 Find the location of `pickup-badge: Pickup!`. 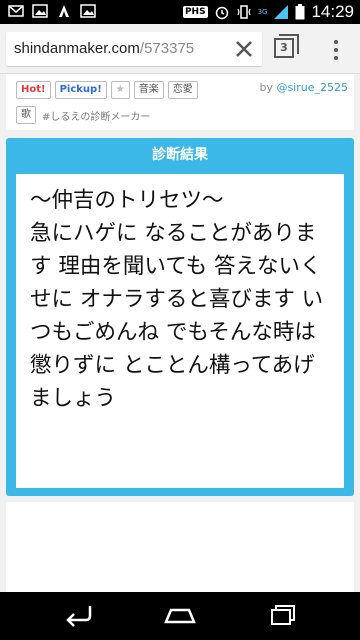

pickup-badge: Pickup! is located at coordinates (80, 90).